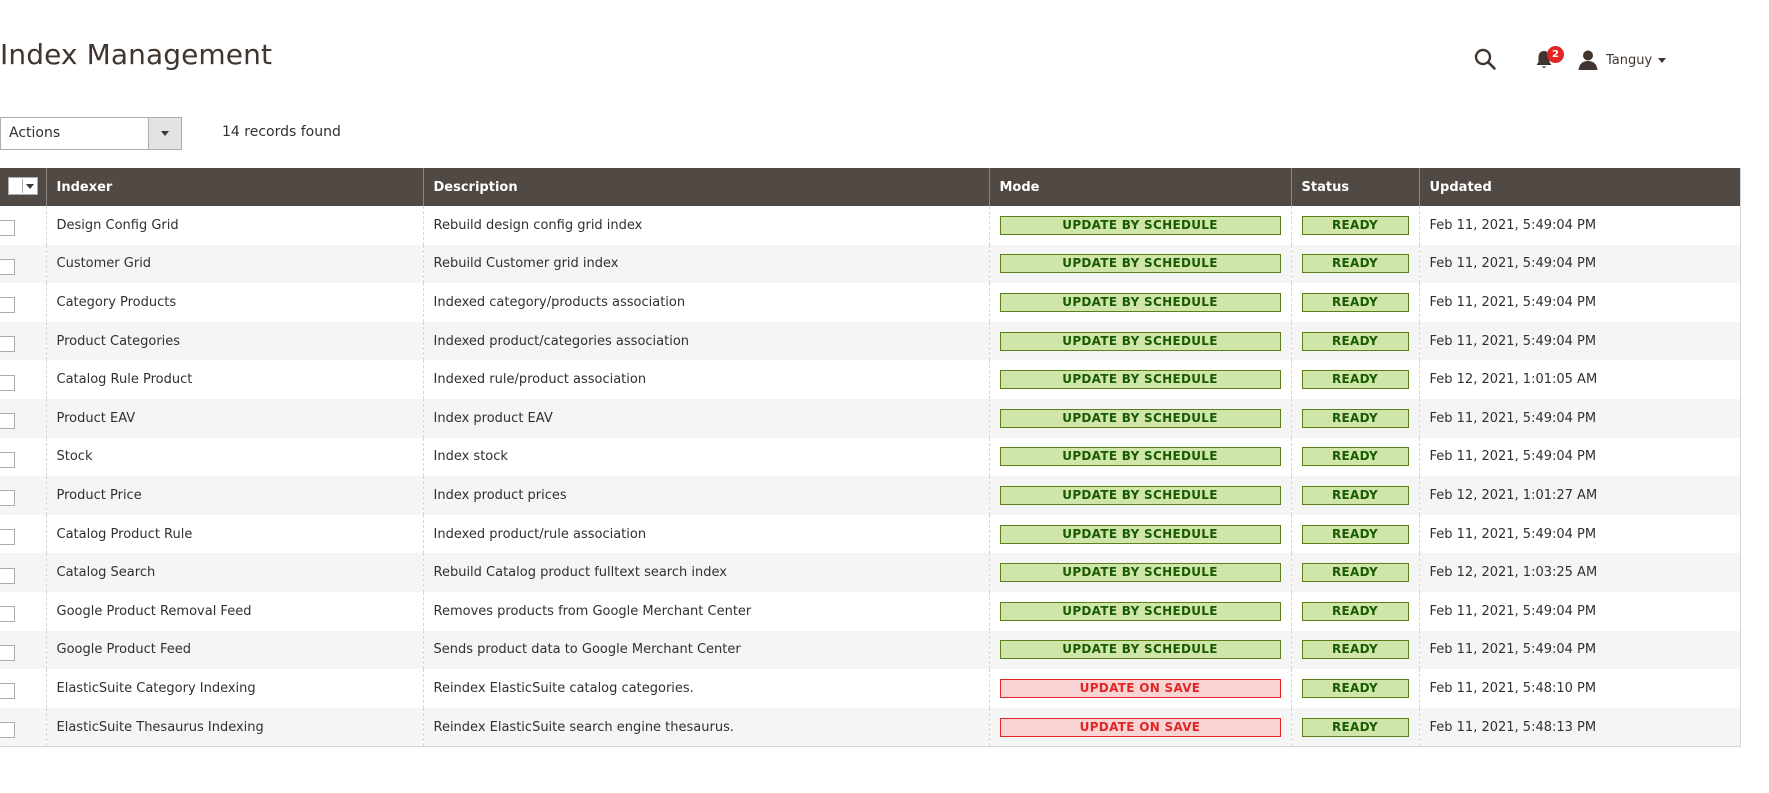  I want to click on indexer-cell: Catalog Product Rule, so click(234, 534).